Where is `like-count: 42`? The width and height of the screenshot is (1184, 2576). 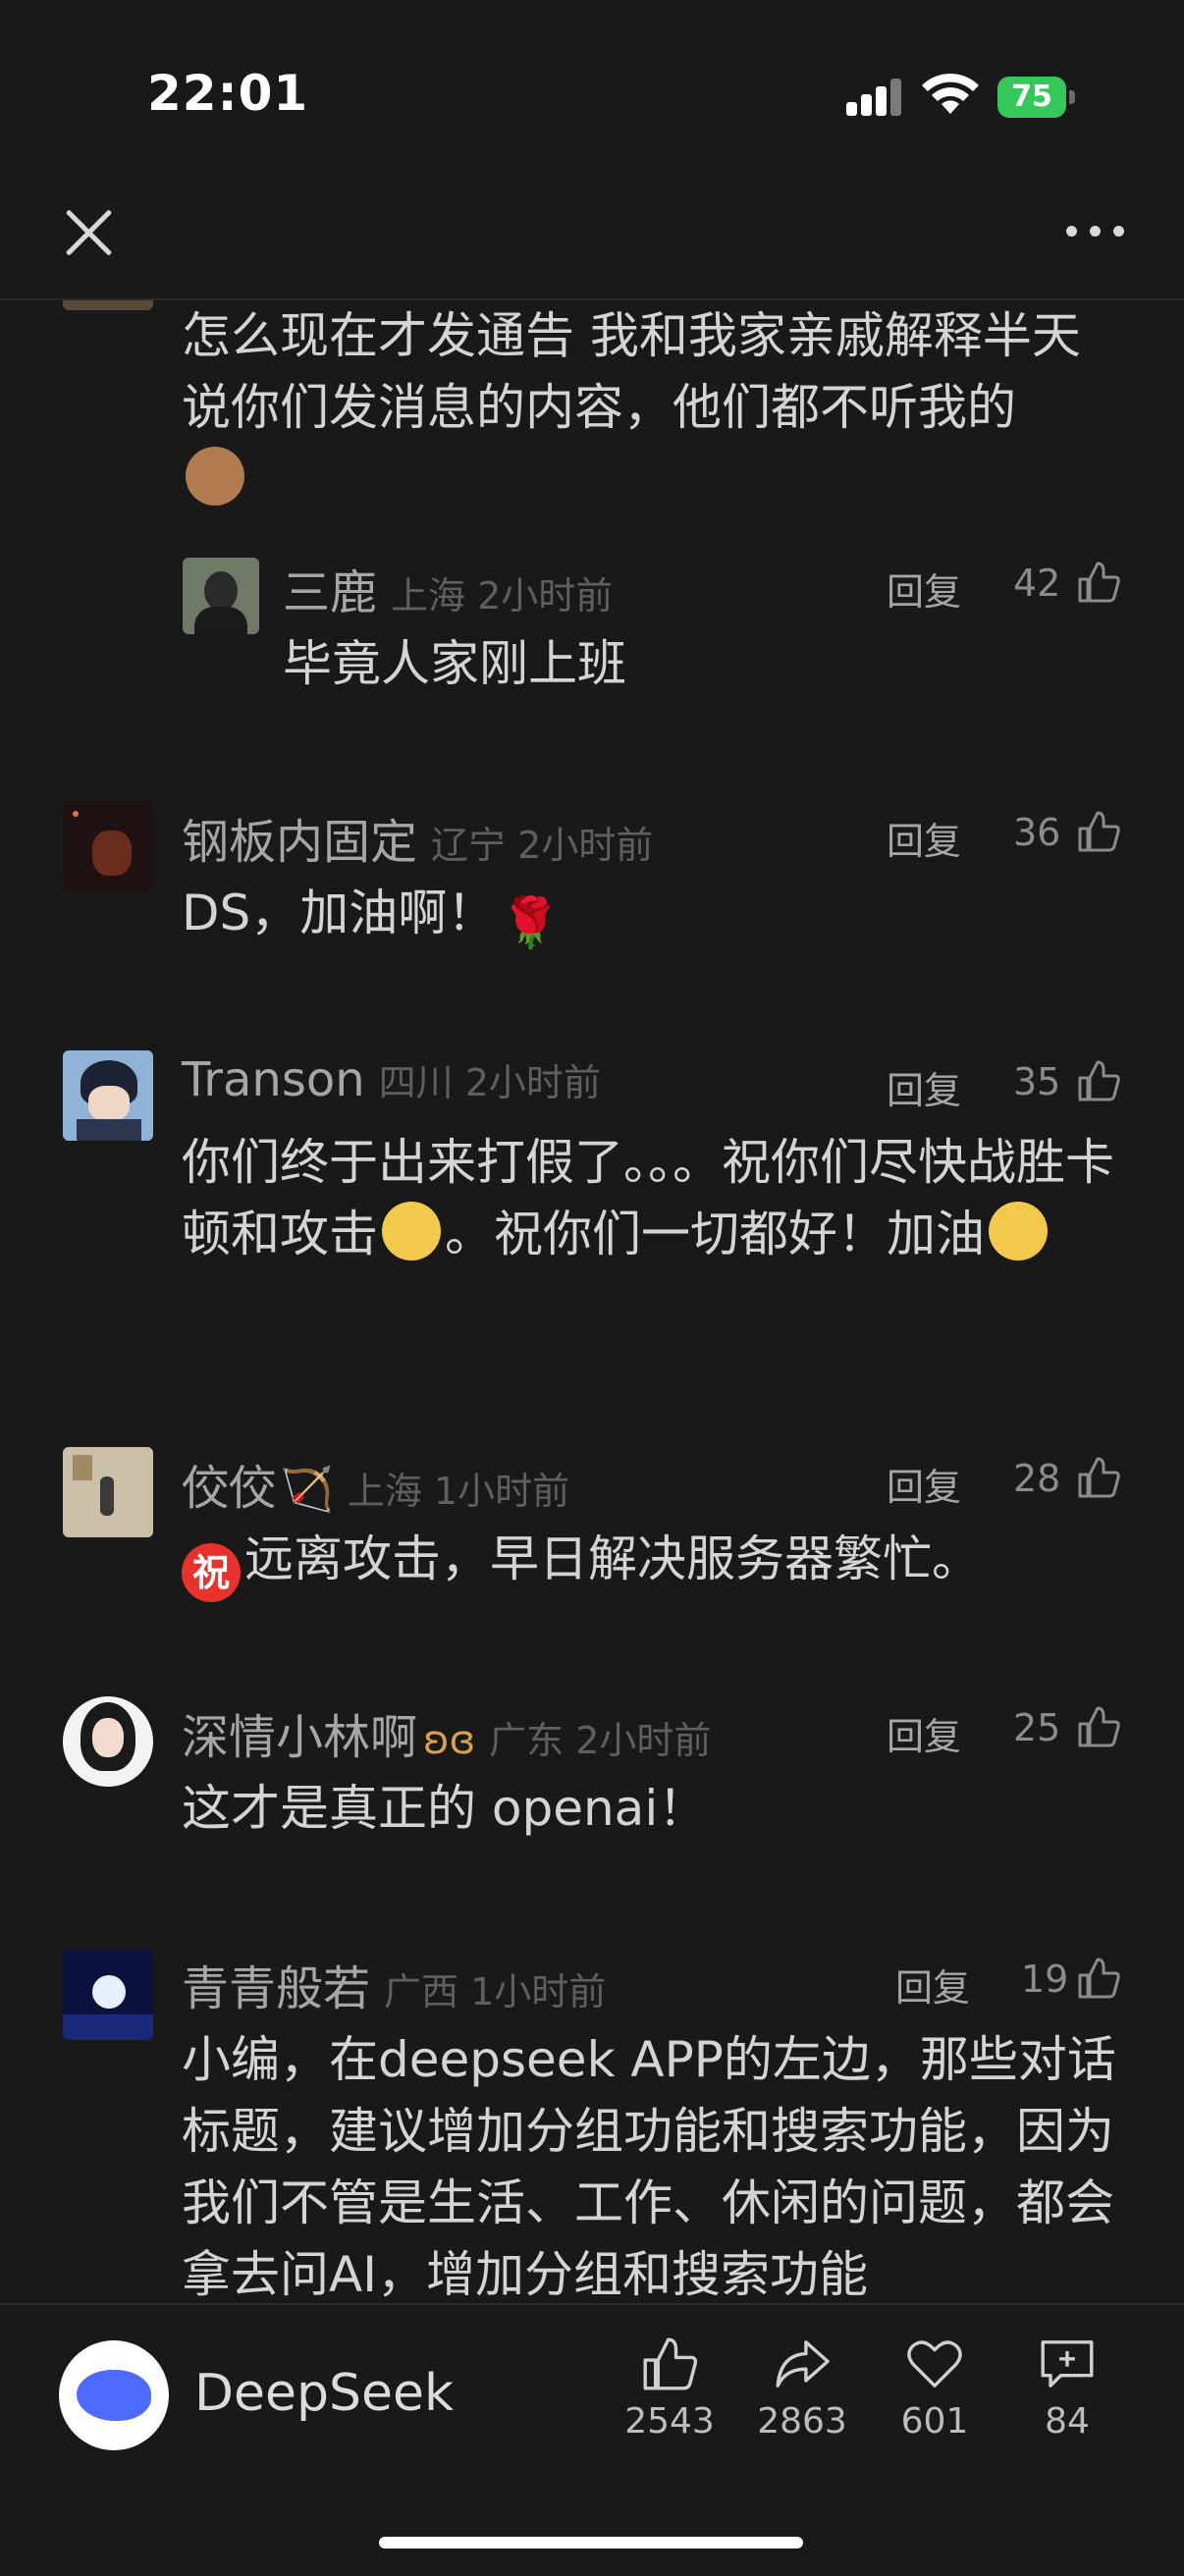 like-count: 42 is located at coordinates (1037, 583).